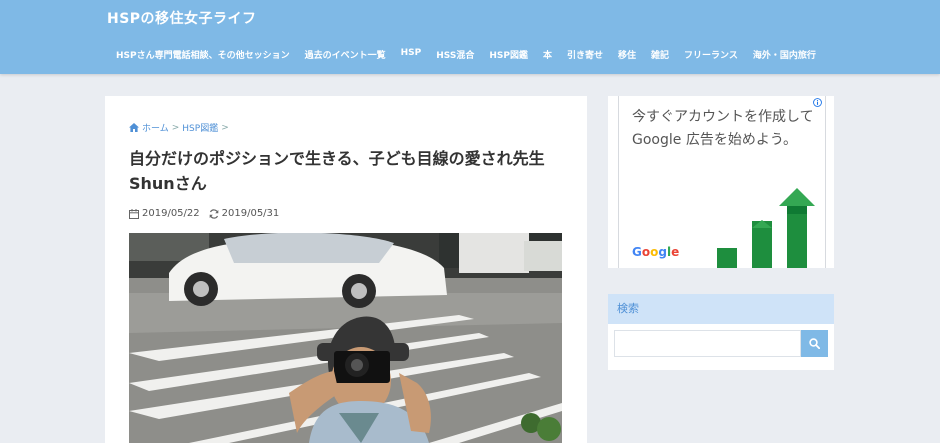  I want to click on search-form, so click(721, 343).